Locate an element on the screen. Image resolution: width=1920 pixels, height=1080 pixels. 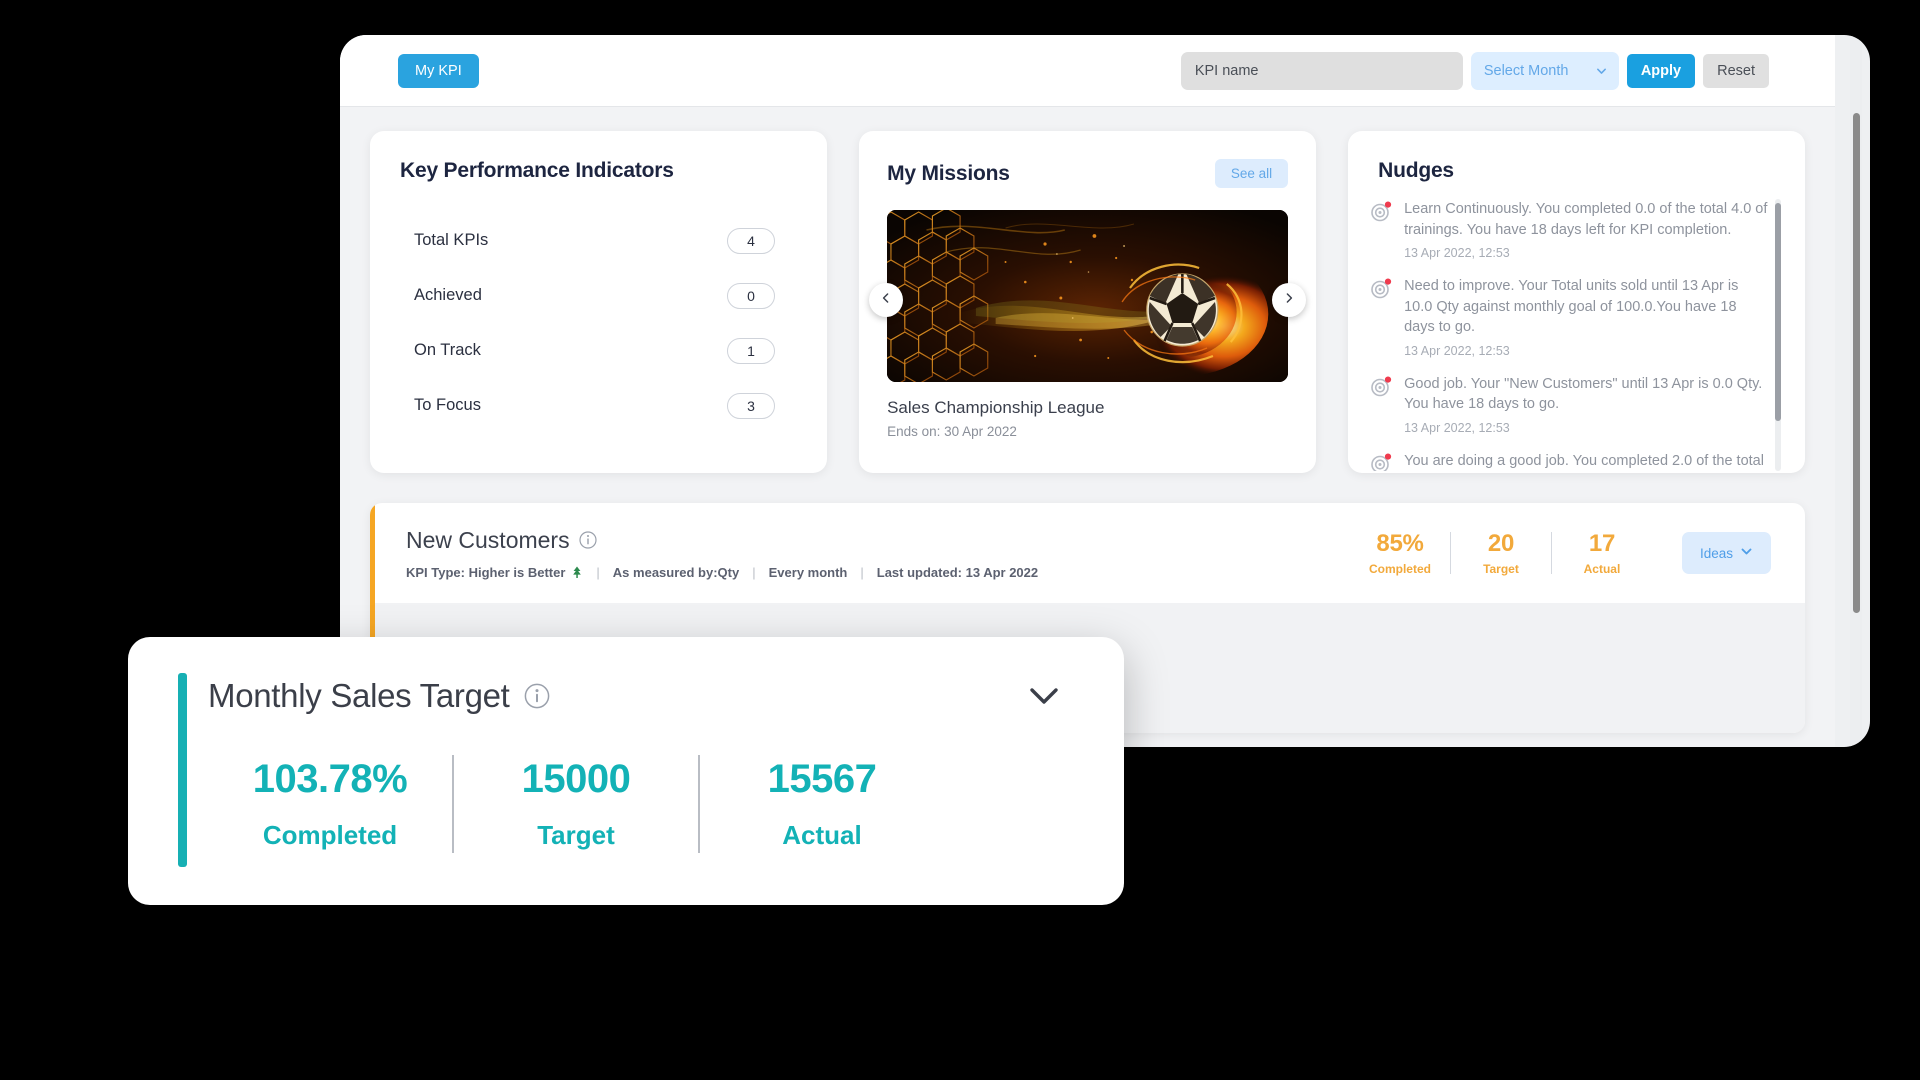
kpi-row-label: On Track is located at coordinates (447, 350).